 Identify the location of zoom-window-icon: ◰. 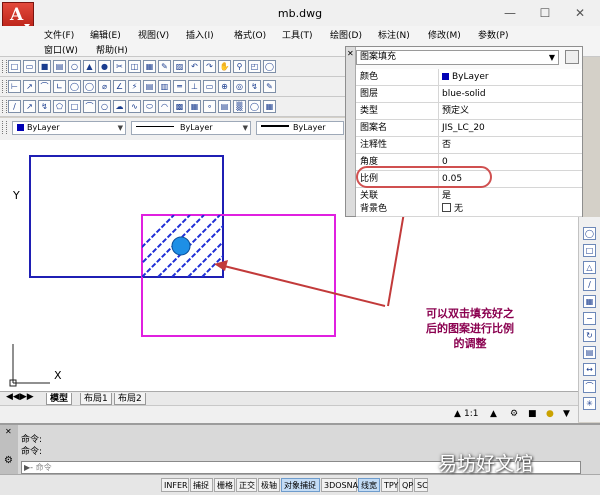
(254, 66).